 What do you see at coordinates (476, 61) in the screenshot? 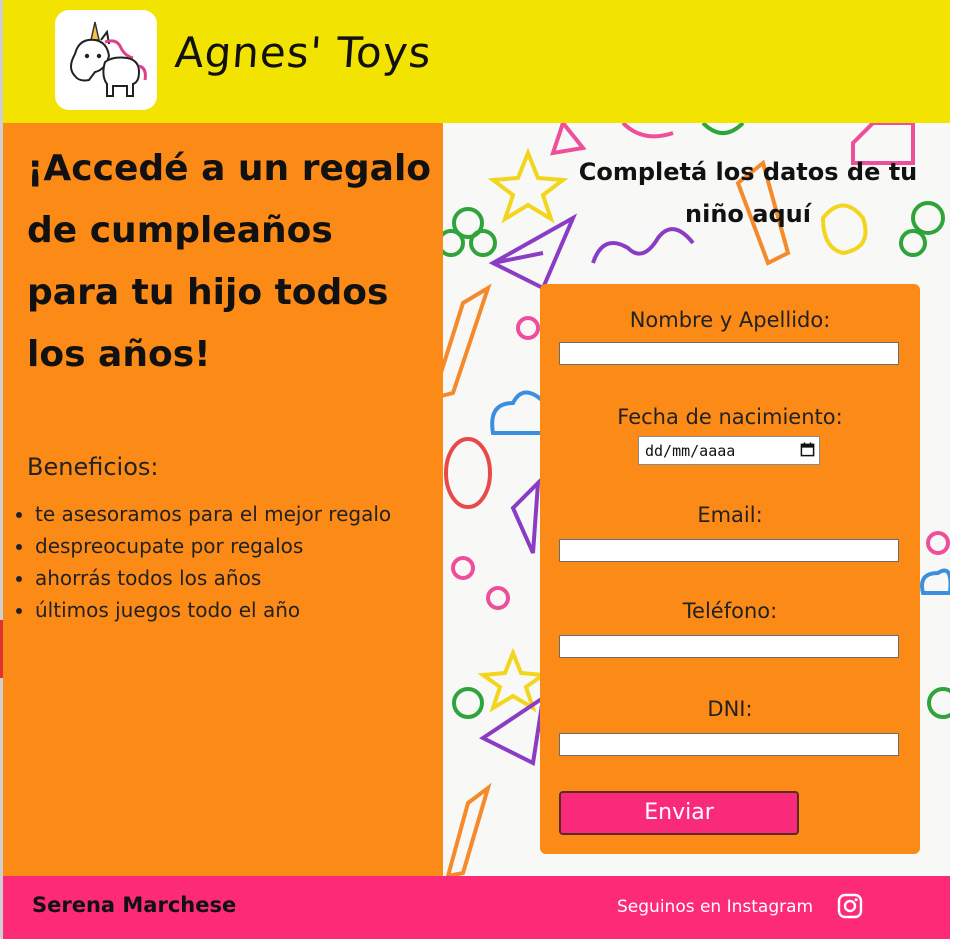
I see `site-header: Agnes' Toys` at bounding box center [476, 61].